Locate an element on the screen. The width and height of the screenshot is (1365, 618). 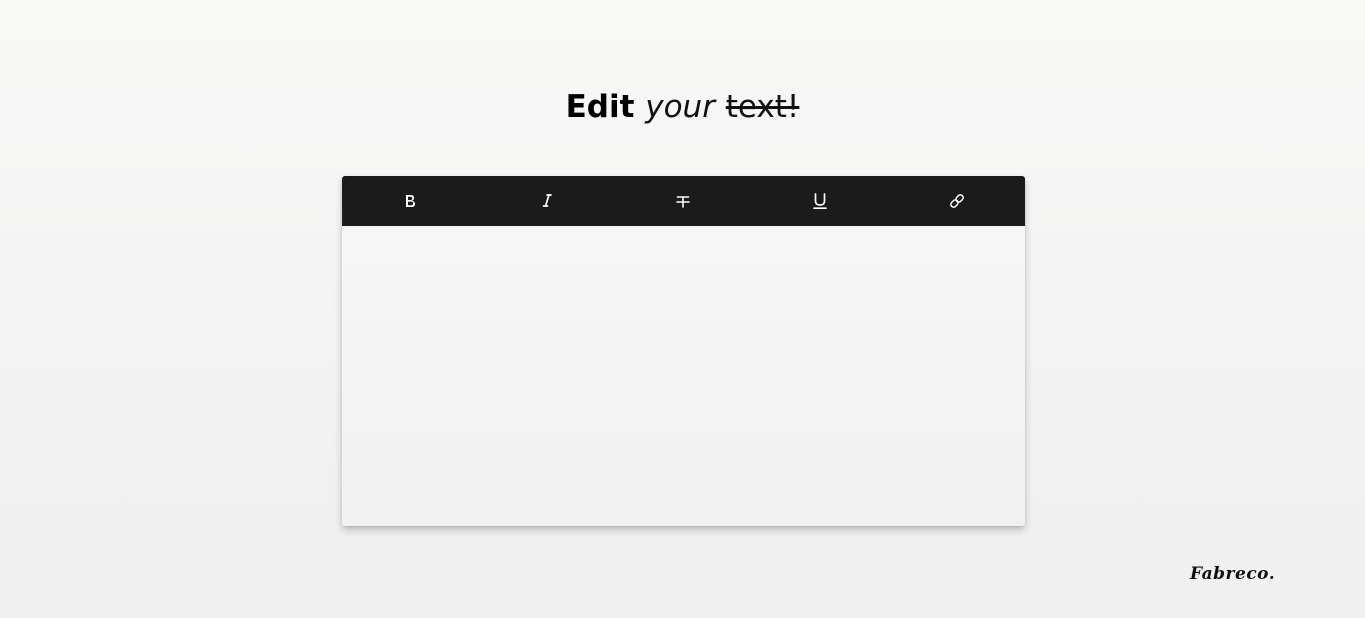
link-icon is located at coordinates (956, 201).